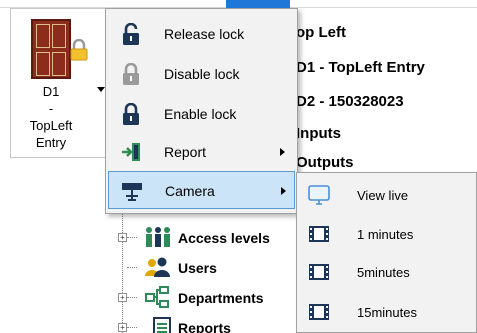  What do you see at coordinates (360, 67) in the screenshot?
I see `tree-node-d1: D1 - TopLeft Entry` at bounding box center [360, 67].